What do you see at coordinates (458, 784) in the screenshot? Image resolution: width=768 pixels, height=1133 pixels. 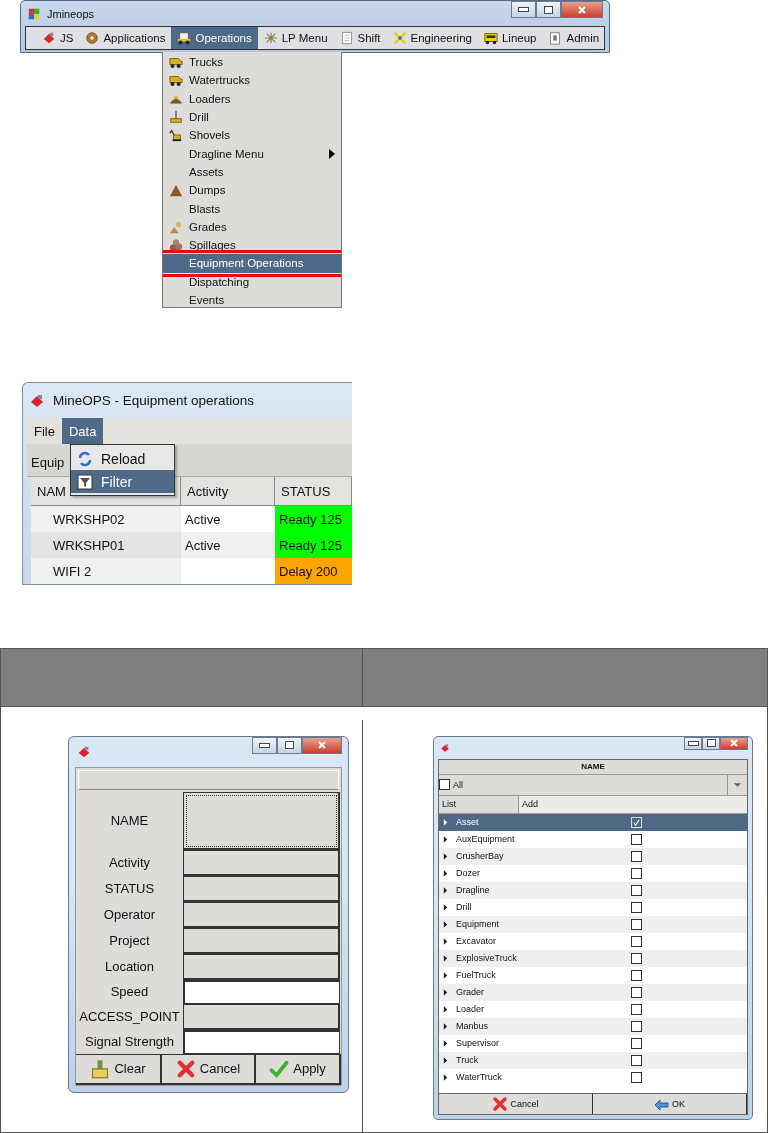 I see `checkbox-label: All` at bounding box center [458, 784].